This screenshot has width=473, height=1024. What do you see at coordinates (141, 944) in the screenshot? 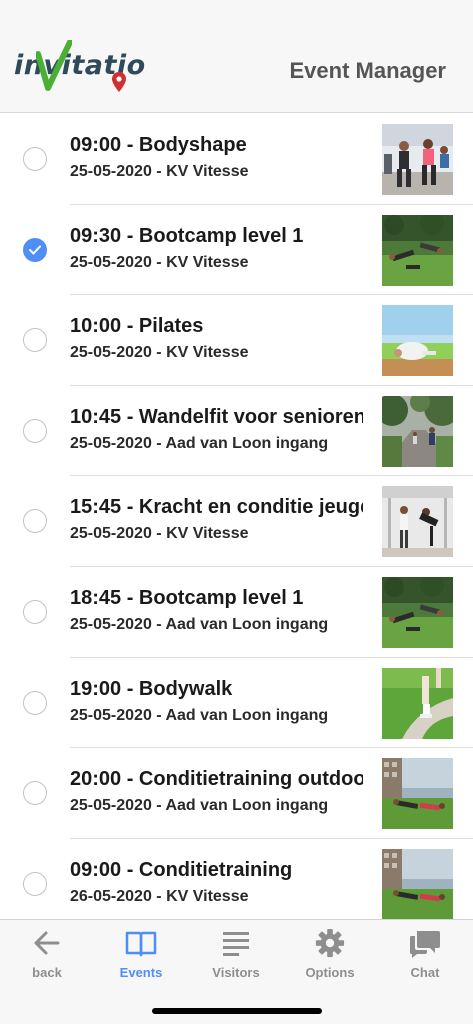
I see `book-icon` at bounding box center [141, 944].